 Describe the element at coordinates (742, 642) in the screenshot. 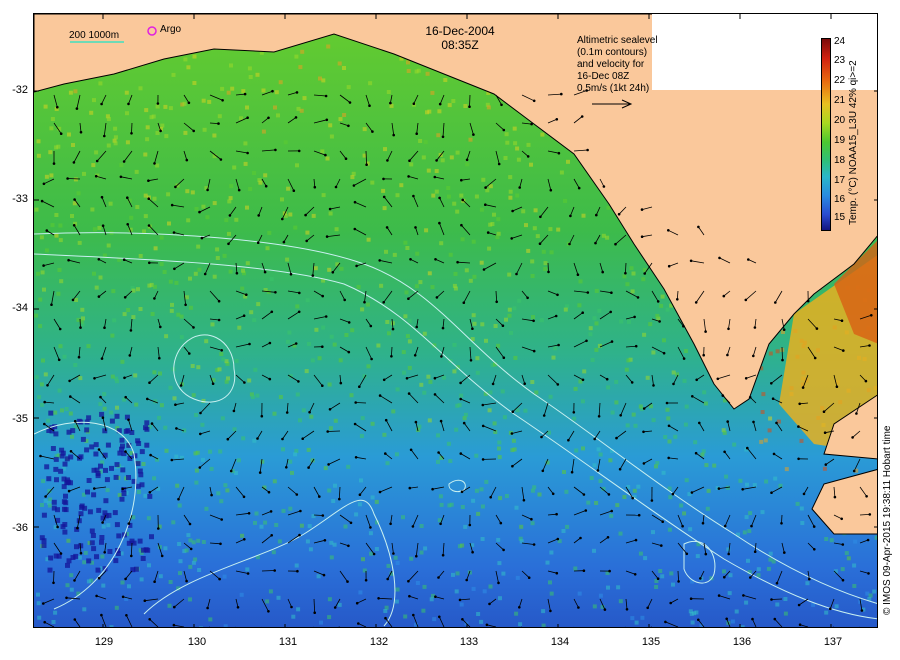

I see `lon-label-136: 136` at that location.